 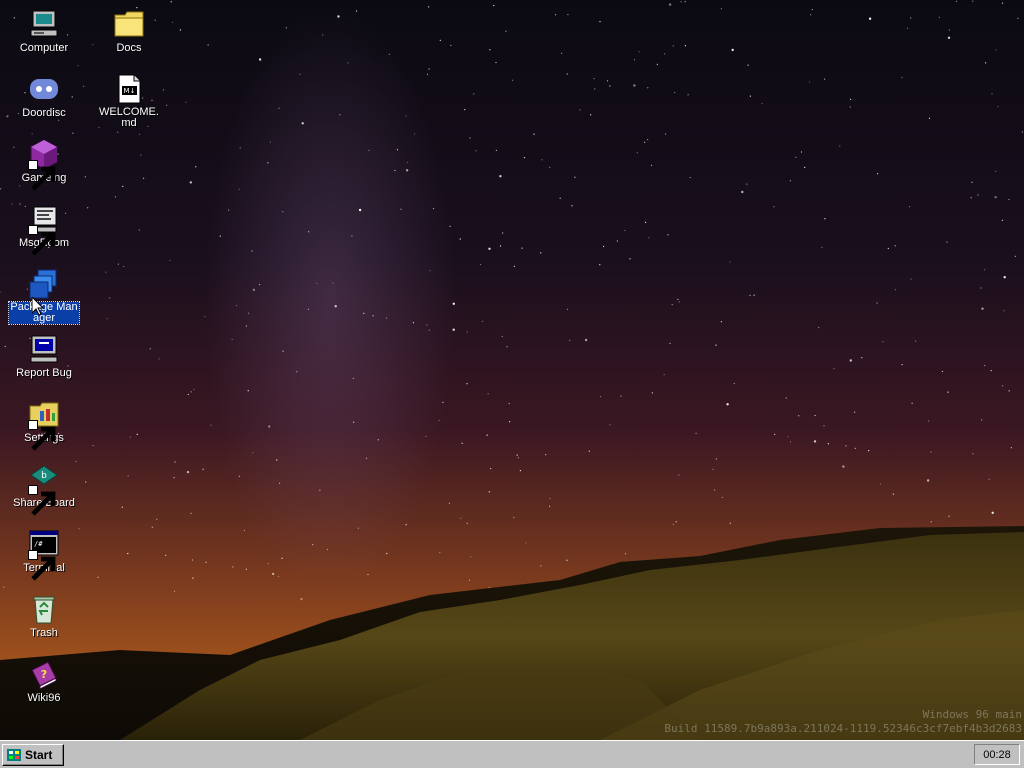 I want to click on package-icon, so click(x=44, y=284).